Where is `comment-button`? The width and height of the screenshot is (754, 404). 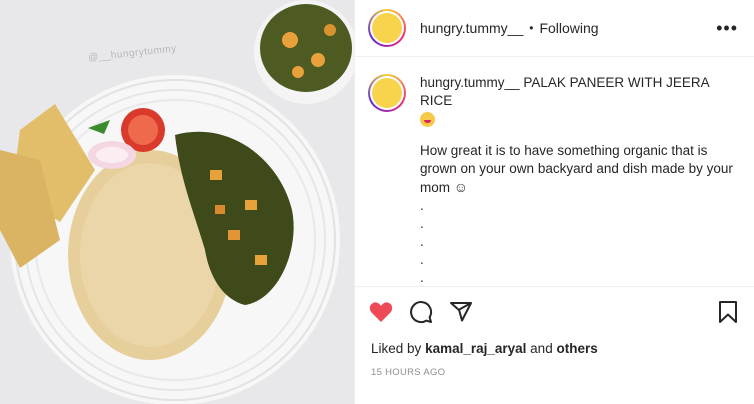
comment-button is located at coordinates (421, 312).